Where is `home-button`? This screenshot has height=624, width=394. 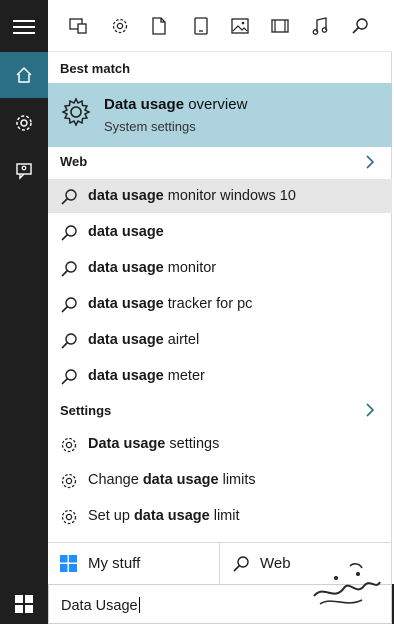 home-button is located at coordinates (24, 75).